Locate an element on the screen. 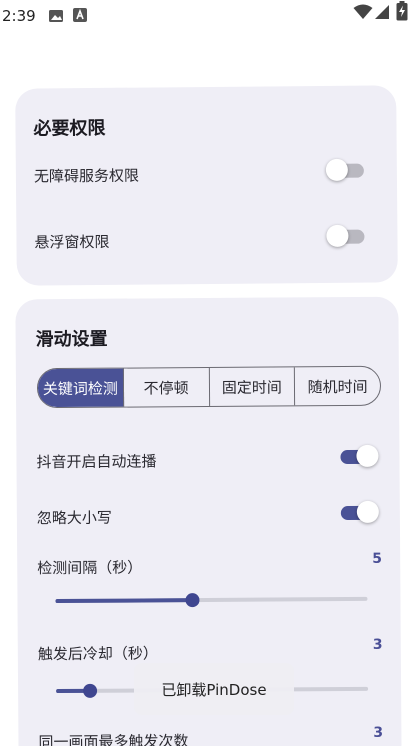 The width and height of the screenshot is (419, 746). detect-interval-label: 检测间隔（秒） is located at coordinates (90, 568).